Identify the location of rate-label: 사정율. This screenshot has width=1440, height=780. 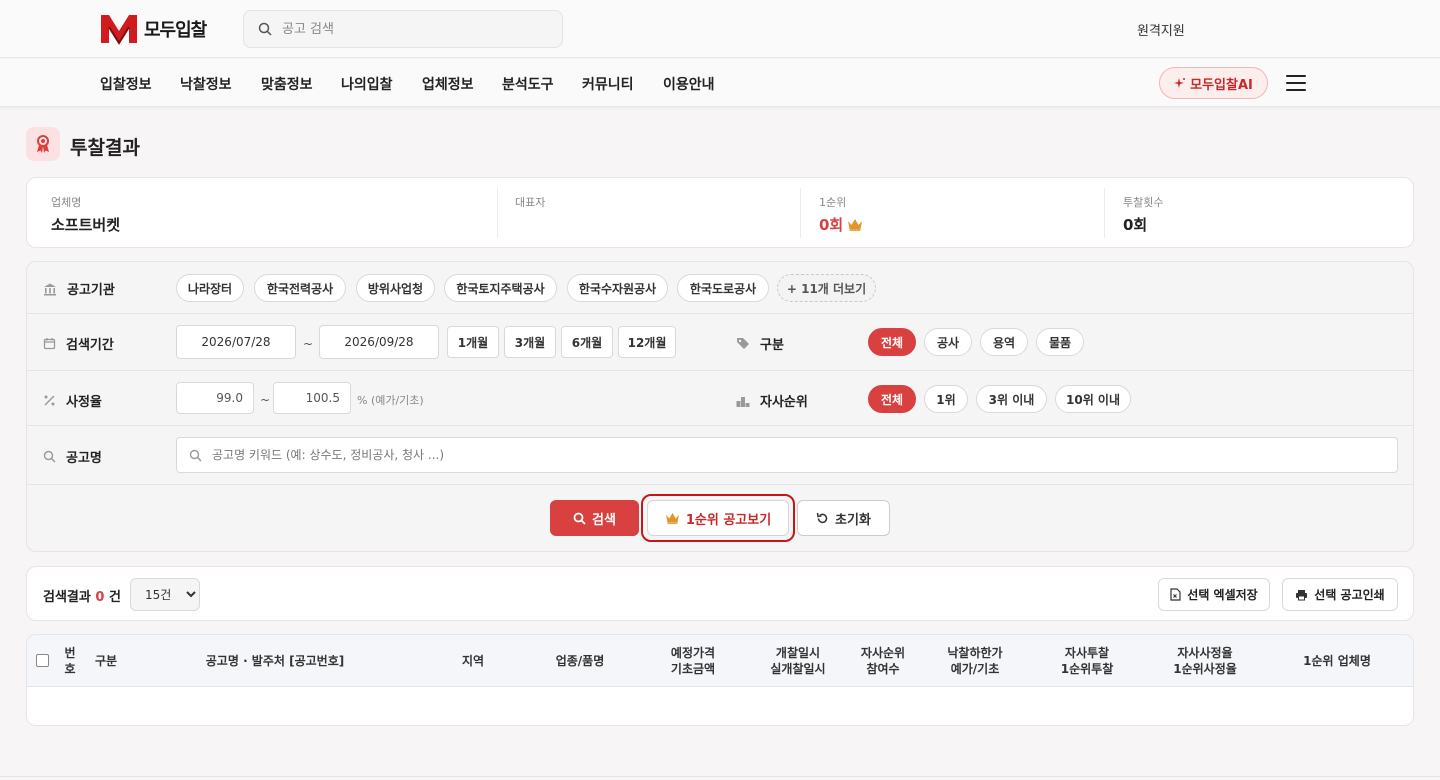
(84, 402).